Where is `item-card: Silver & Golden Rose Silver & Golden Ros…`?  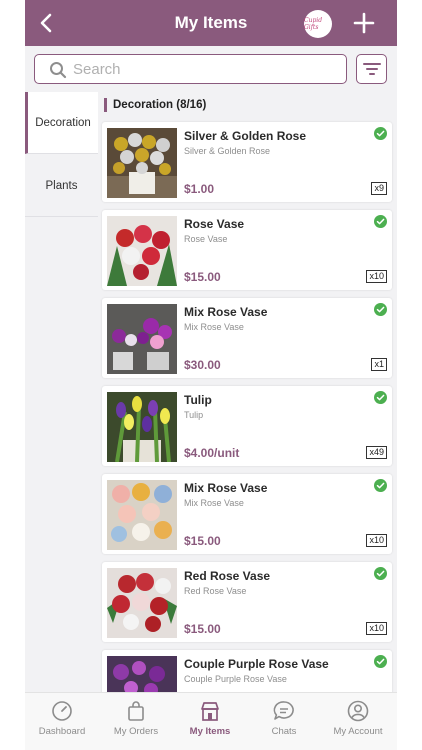 item-card: Silver & Golden Rose Silver & Golden Ros… is located at coordinates (247, 162).